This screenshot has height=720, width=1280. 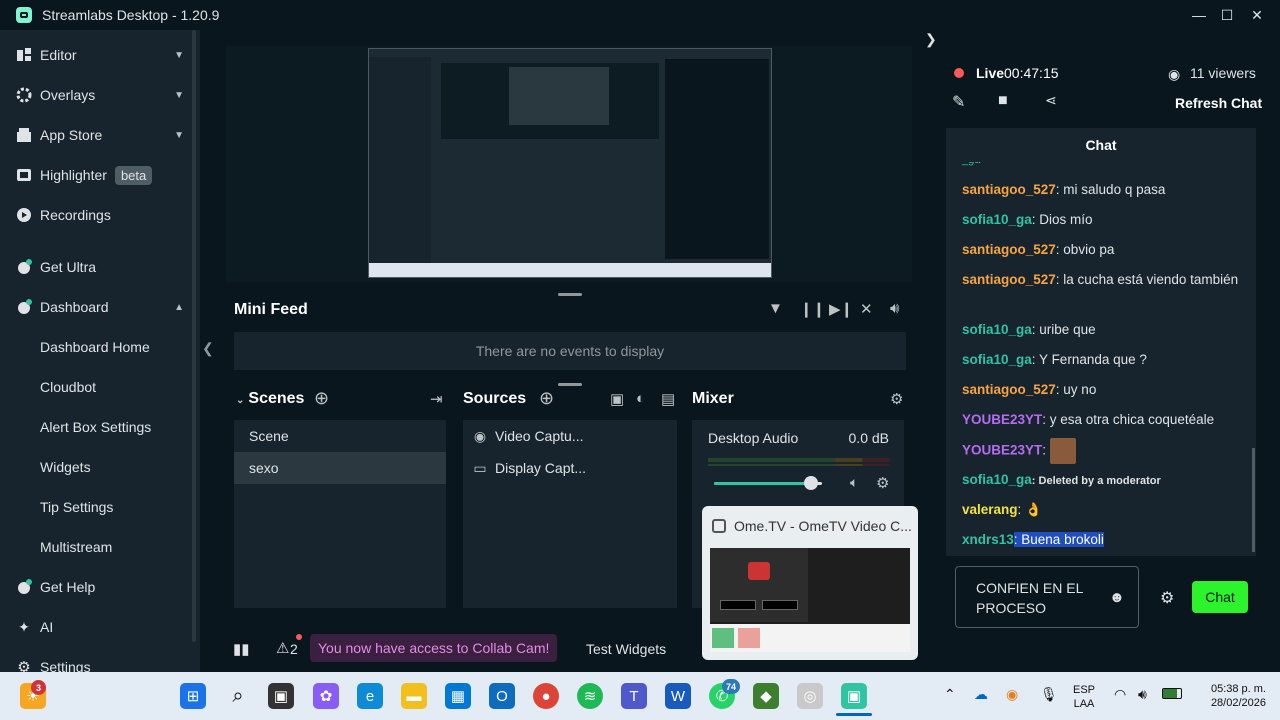 What do you see at coordinates (570, 294) in the screenshot?
I see `preview-resize-handle` at bounding box center [570, 294].